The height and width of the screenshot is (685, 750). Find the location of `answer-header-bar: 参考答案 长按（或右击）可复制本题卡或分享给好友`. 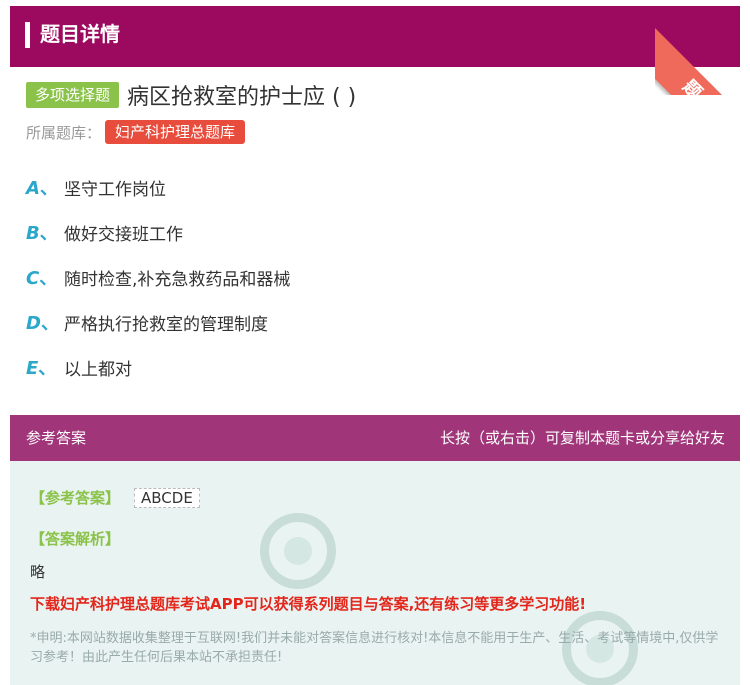

answer-header-bar: 参考答案 长按（或右击）可复制本题卡或分享给好友 is located at coordinates (375, 438).